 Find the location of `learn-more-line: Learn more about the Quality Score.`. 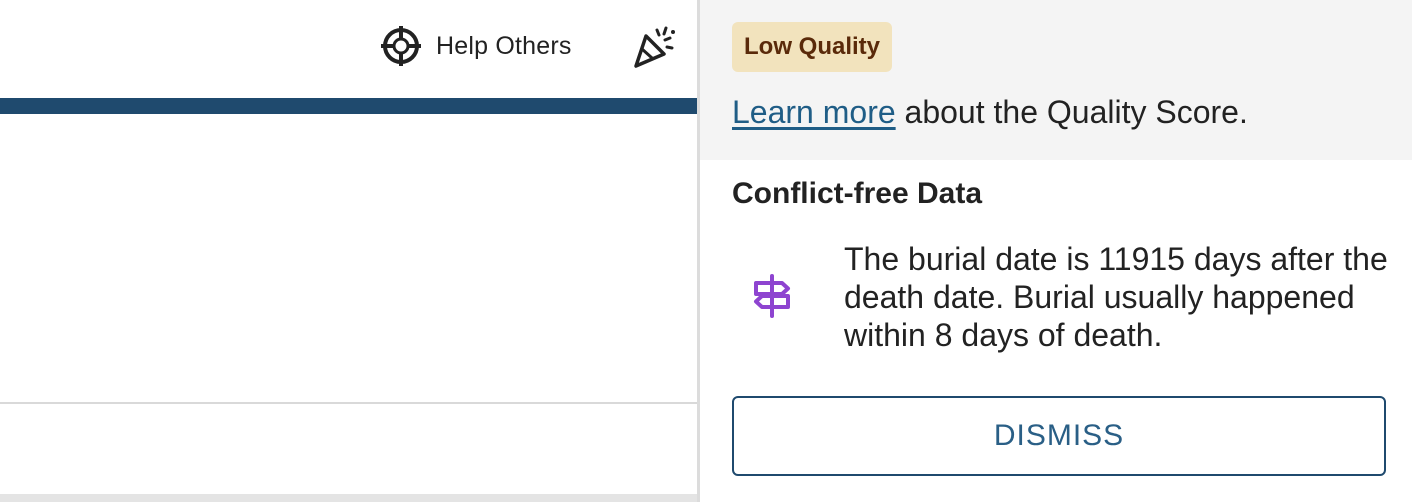

learn-more-line: Learn more about the Quality Score. is located at coordinates (1067, 112).